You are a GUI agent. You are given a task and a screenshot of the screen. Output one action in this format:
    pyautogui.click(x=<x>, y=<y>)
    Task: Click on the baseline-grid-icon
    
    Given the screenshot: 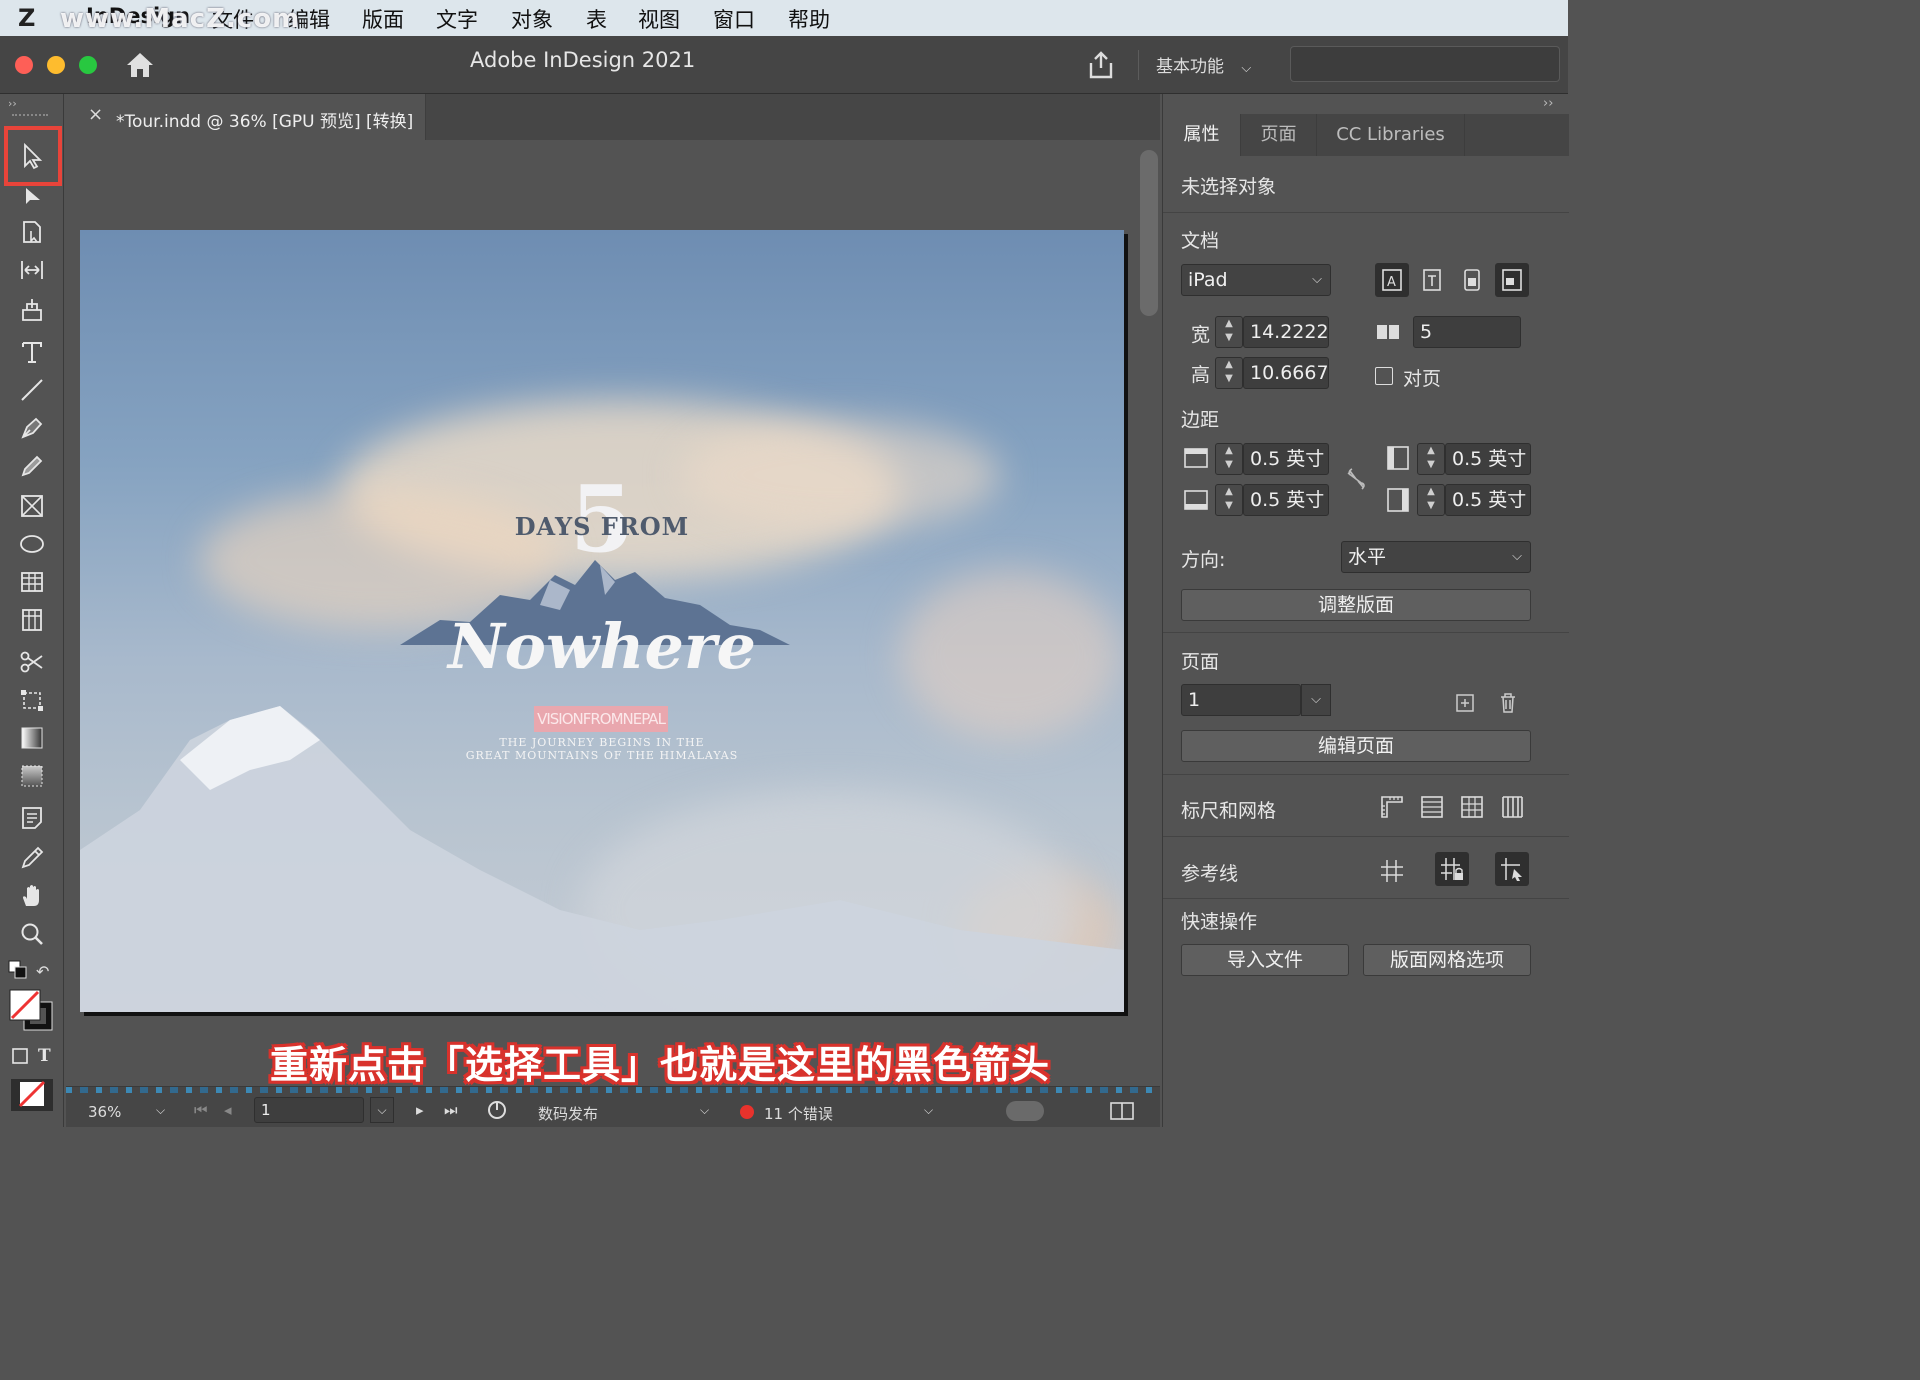 What is the action you would take?
    pyautogui.click(x=1432, y=807)
    